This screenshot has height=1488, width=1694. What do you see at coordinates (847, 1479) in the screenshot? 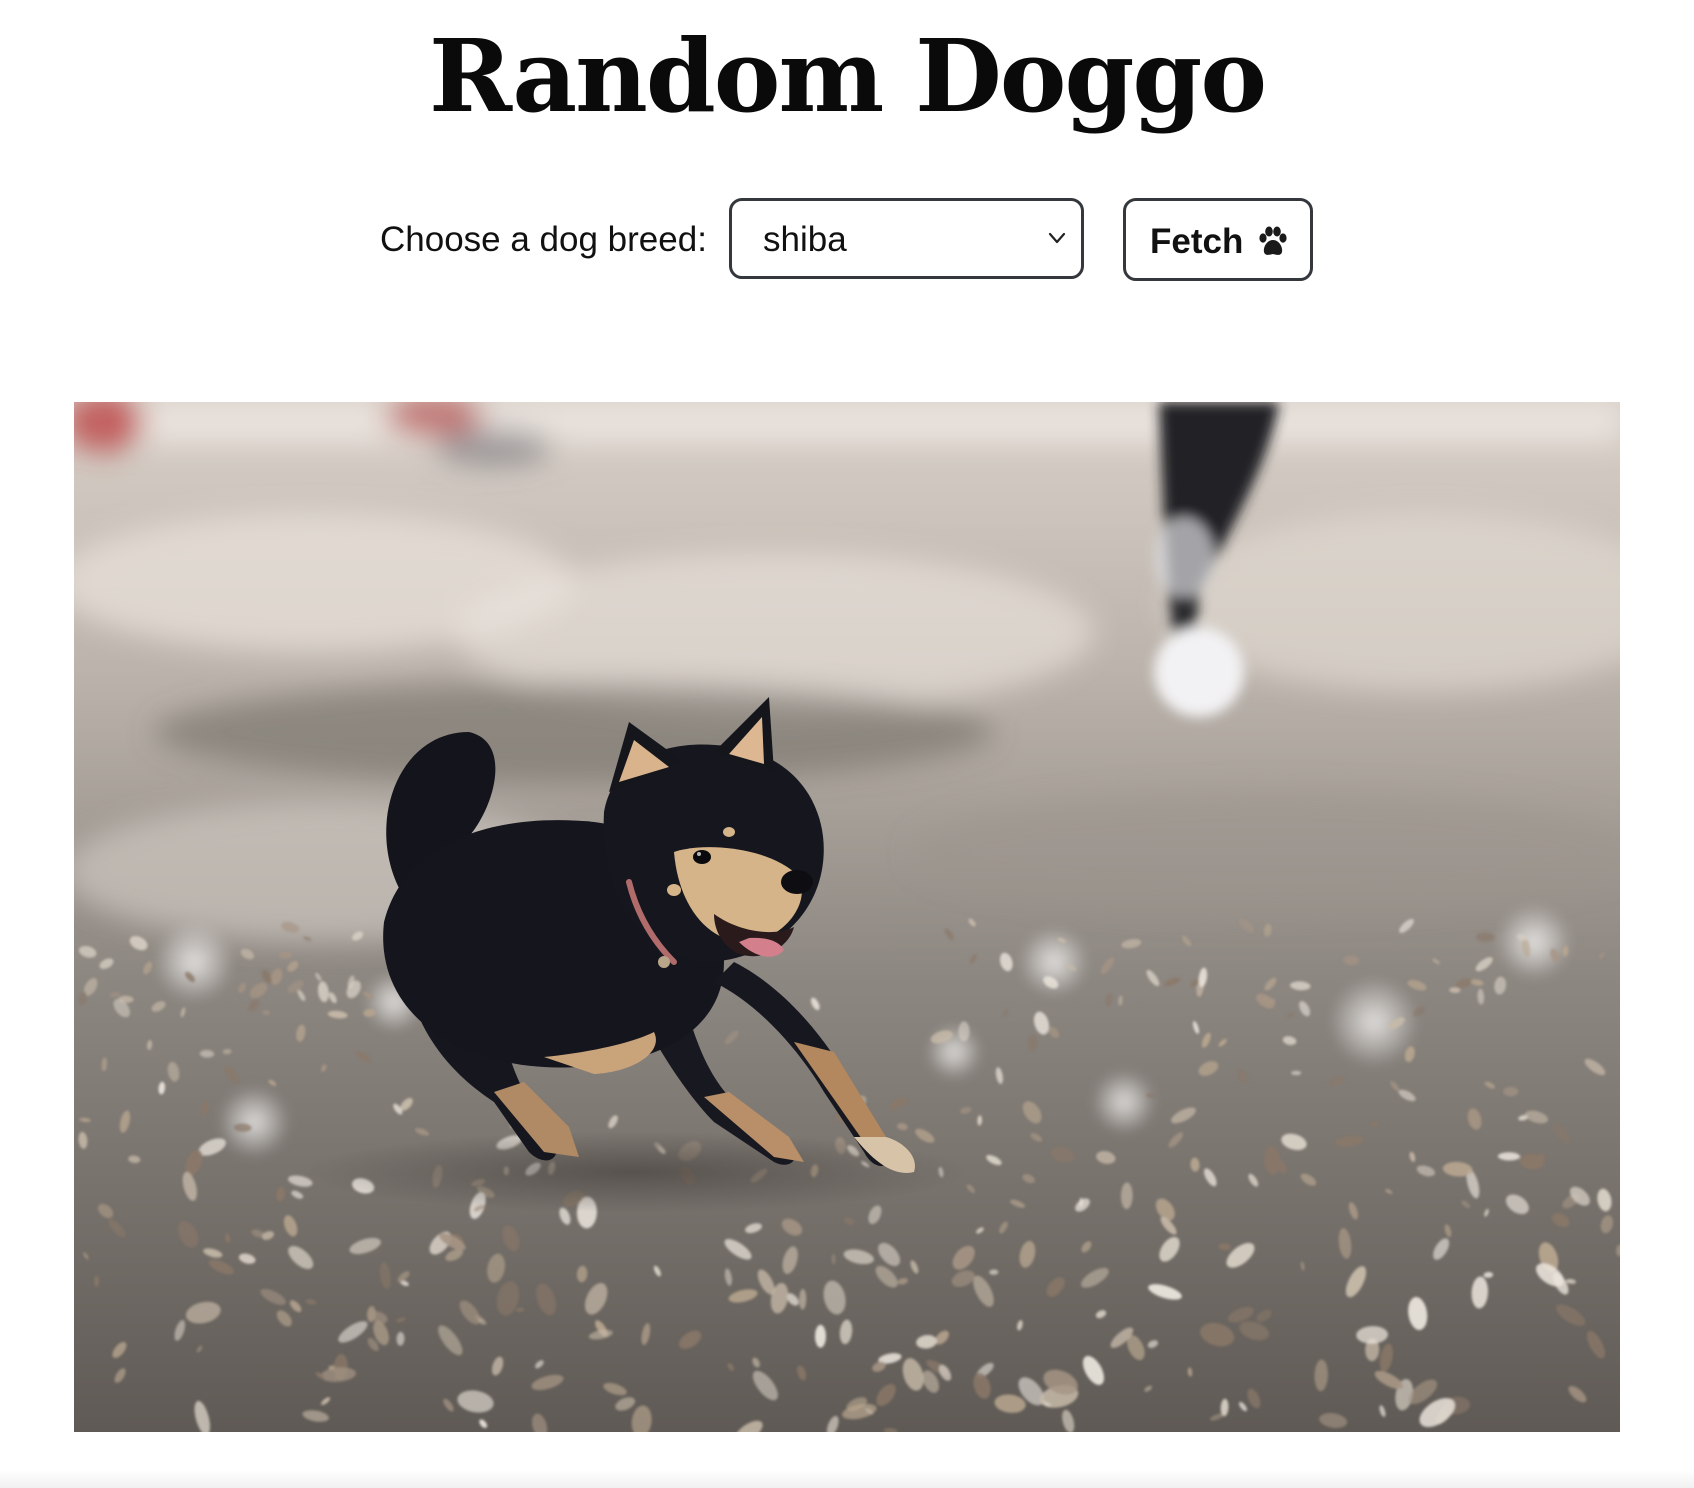
I see `bottom-edge` at bounding box center [847, 1479].